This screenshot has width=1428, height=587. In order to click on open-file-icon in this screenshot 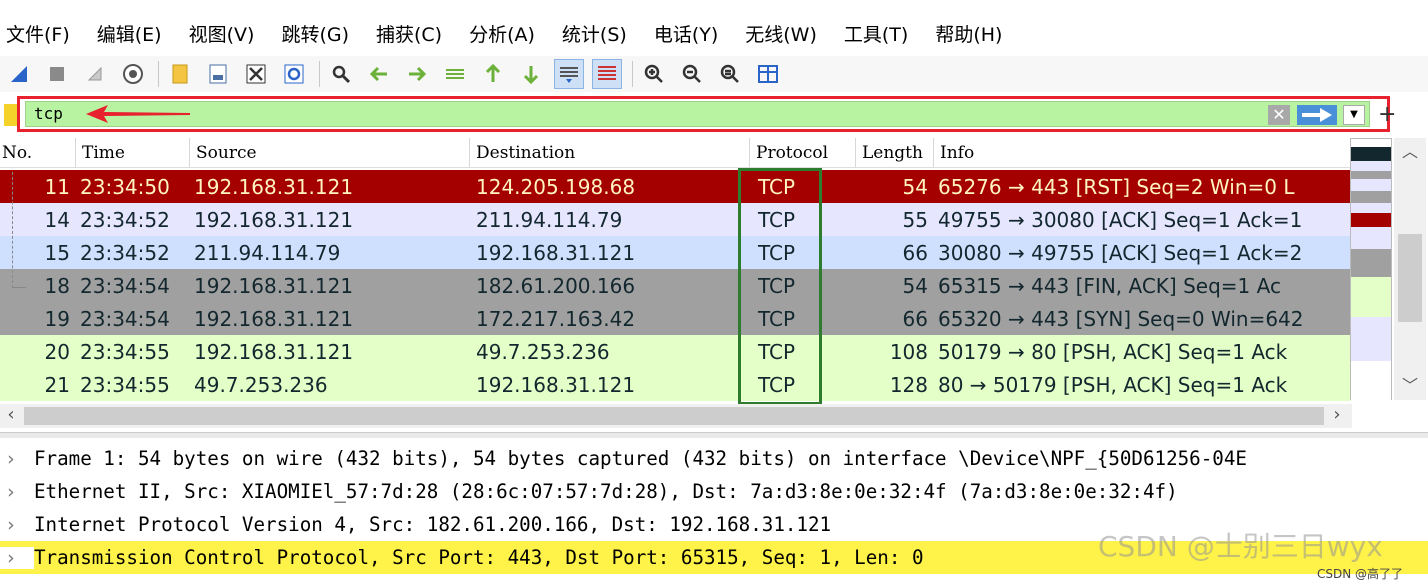, I will do `click(180, 74)`.